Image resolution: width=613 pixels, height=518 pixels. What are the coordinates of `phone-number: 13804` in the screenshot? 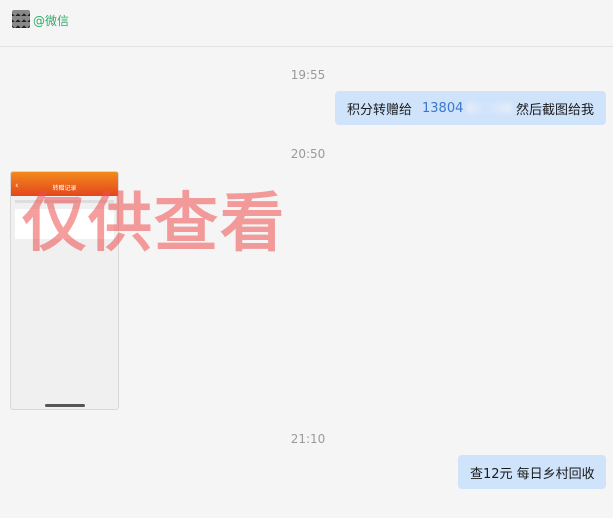 It's located at (442, 108).